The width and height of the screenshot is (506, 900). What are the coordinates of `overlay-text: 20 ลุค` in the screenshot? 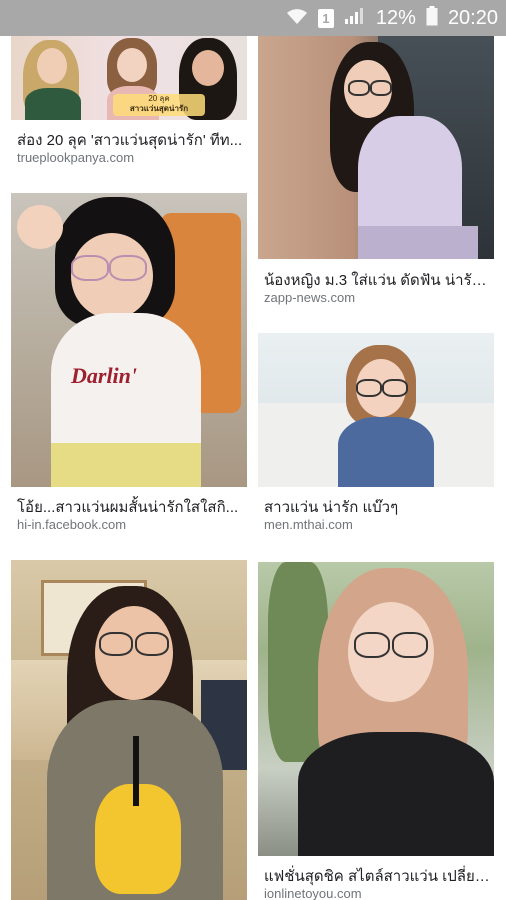 It's located at (159, 98).